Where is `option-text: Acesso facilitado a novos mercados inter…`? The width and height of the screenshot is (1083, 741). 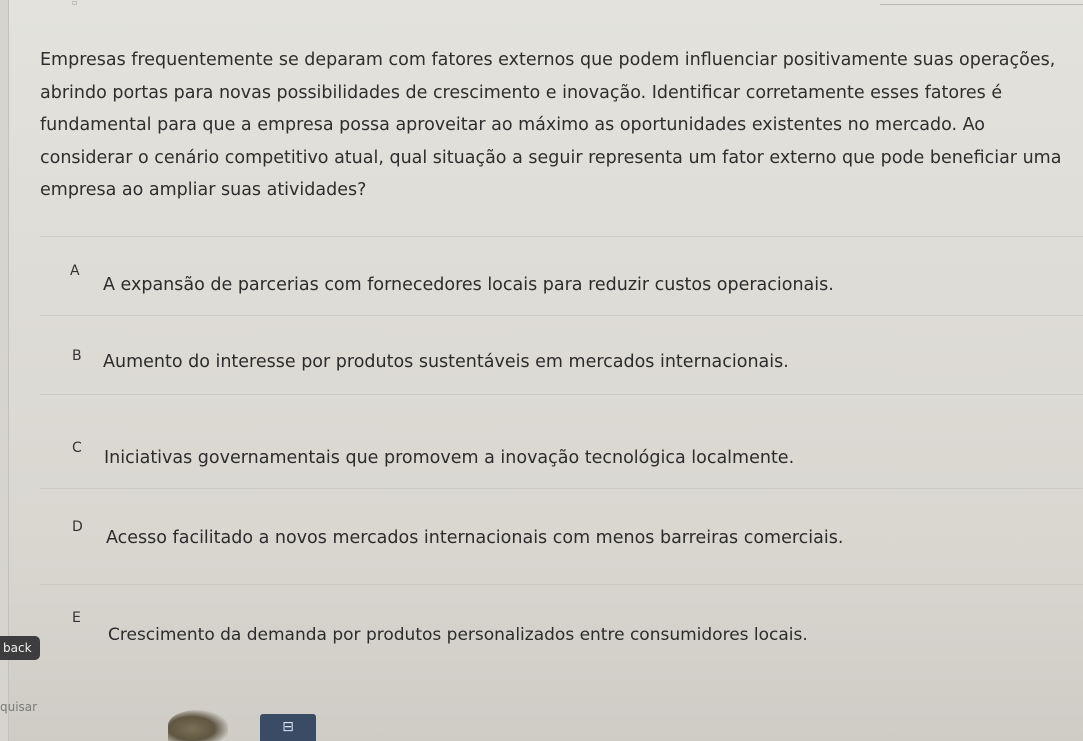
option-text: Acesso facilitado a novos mercados inter… is located at coordinates (475, 538).